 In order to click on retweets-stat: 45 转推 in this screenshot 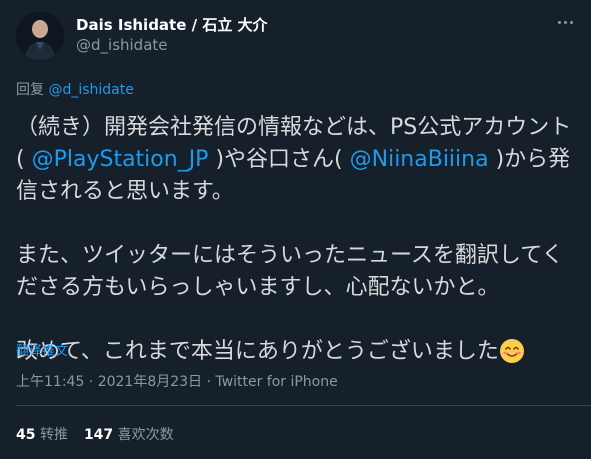, I will do `click(42, 435)`.